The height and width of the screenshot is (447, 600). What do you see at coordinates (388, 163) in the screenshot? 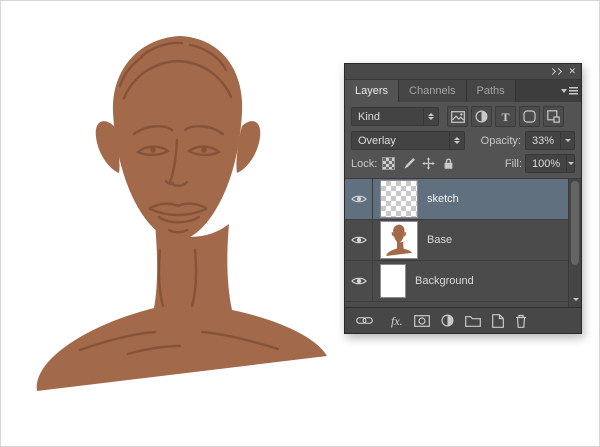
I see `lock-transparent-pixels-icon` at bounding box center [388, 163].